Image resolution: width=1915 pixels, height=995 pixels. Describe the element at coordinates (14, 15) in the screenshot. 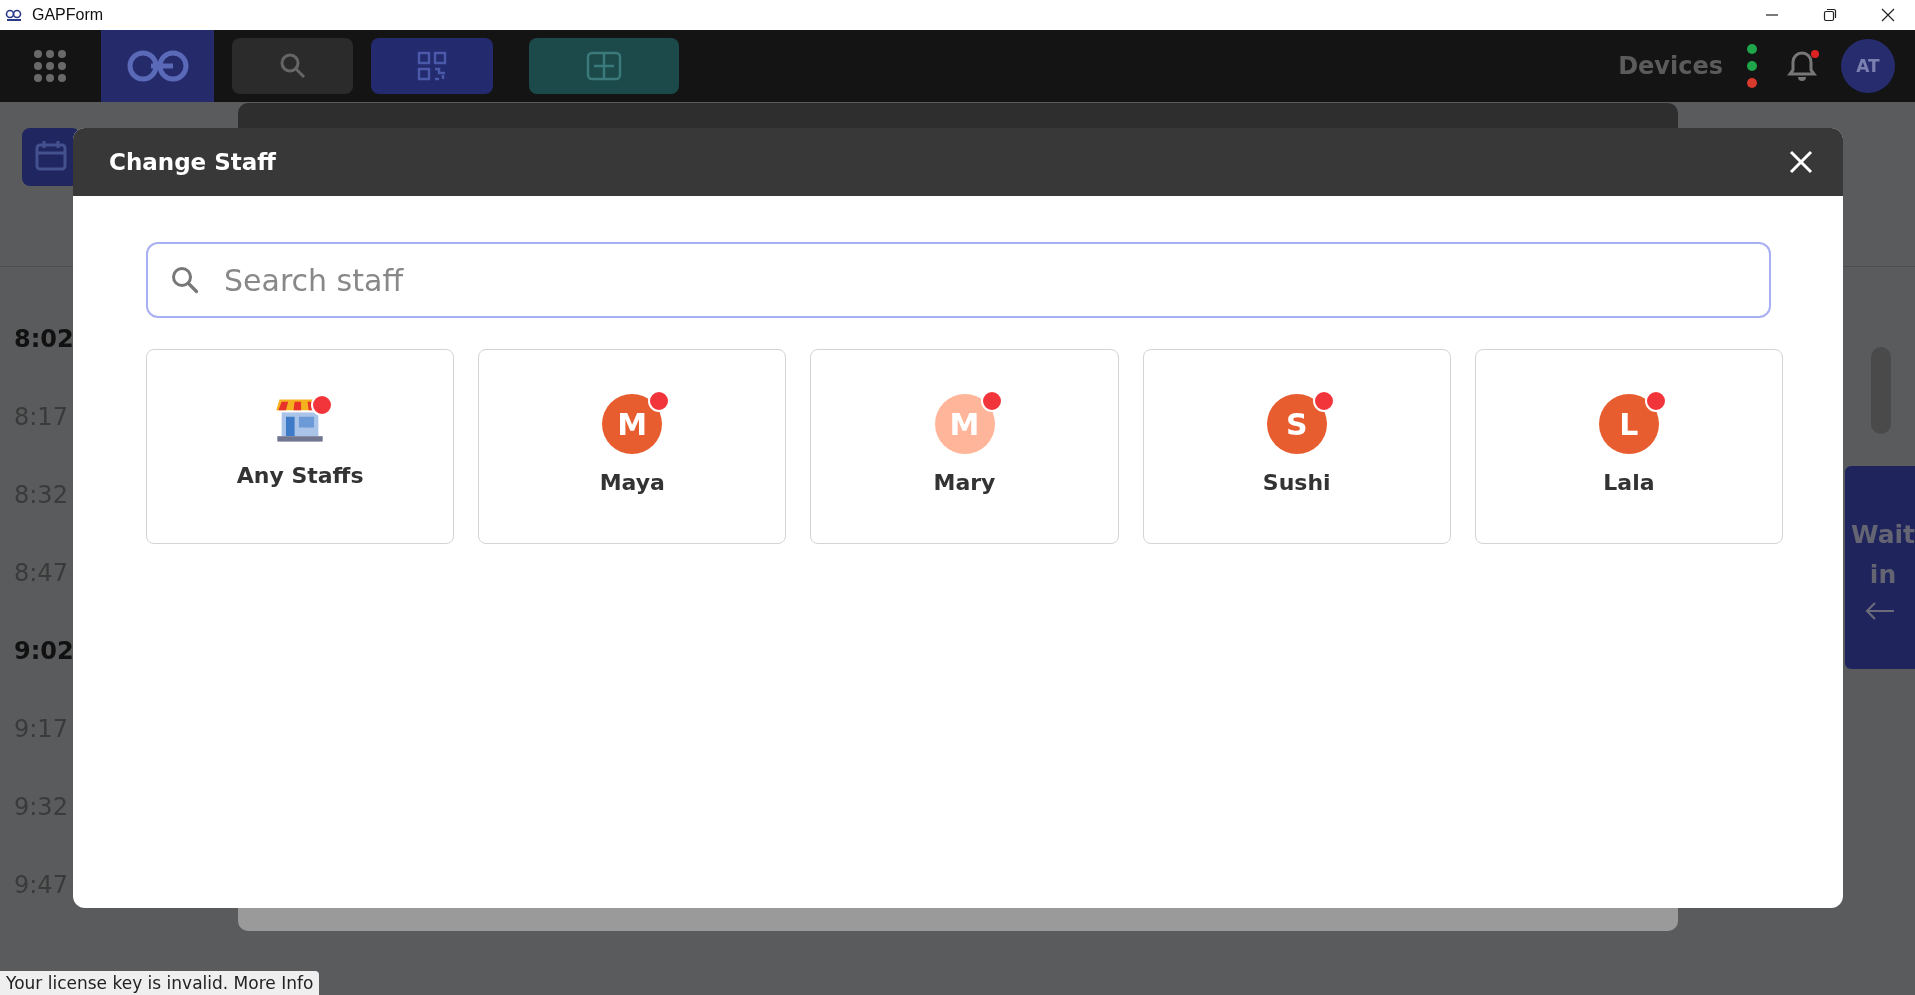

I see `app-logo-icon` at that location.